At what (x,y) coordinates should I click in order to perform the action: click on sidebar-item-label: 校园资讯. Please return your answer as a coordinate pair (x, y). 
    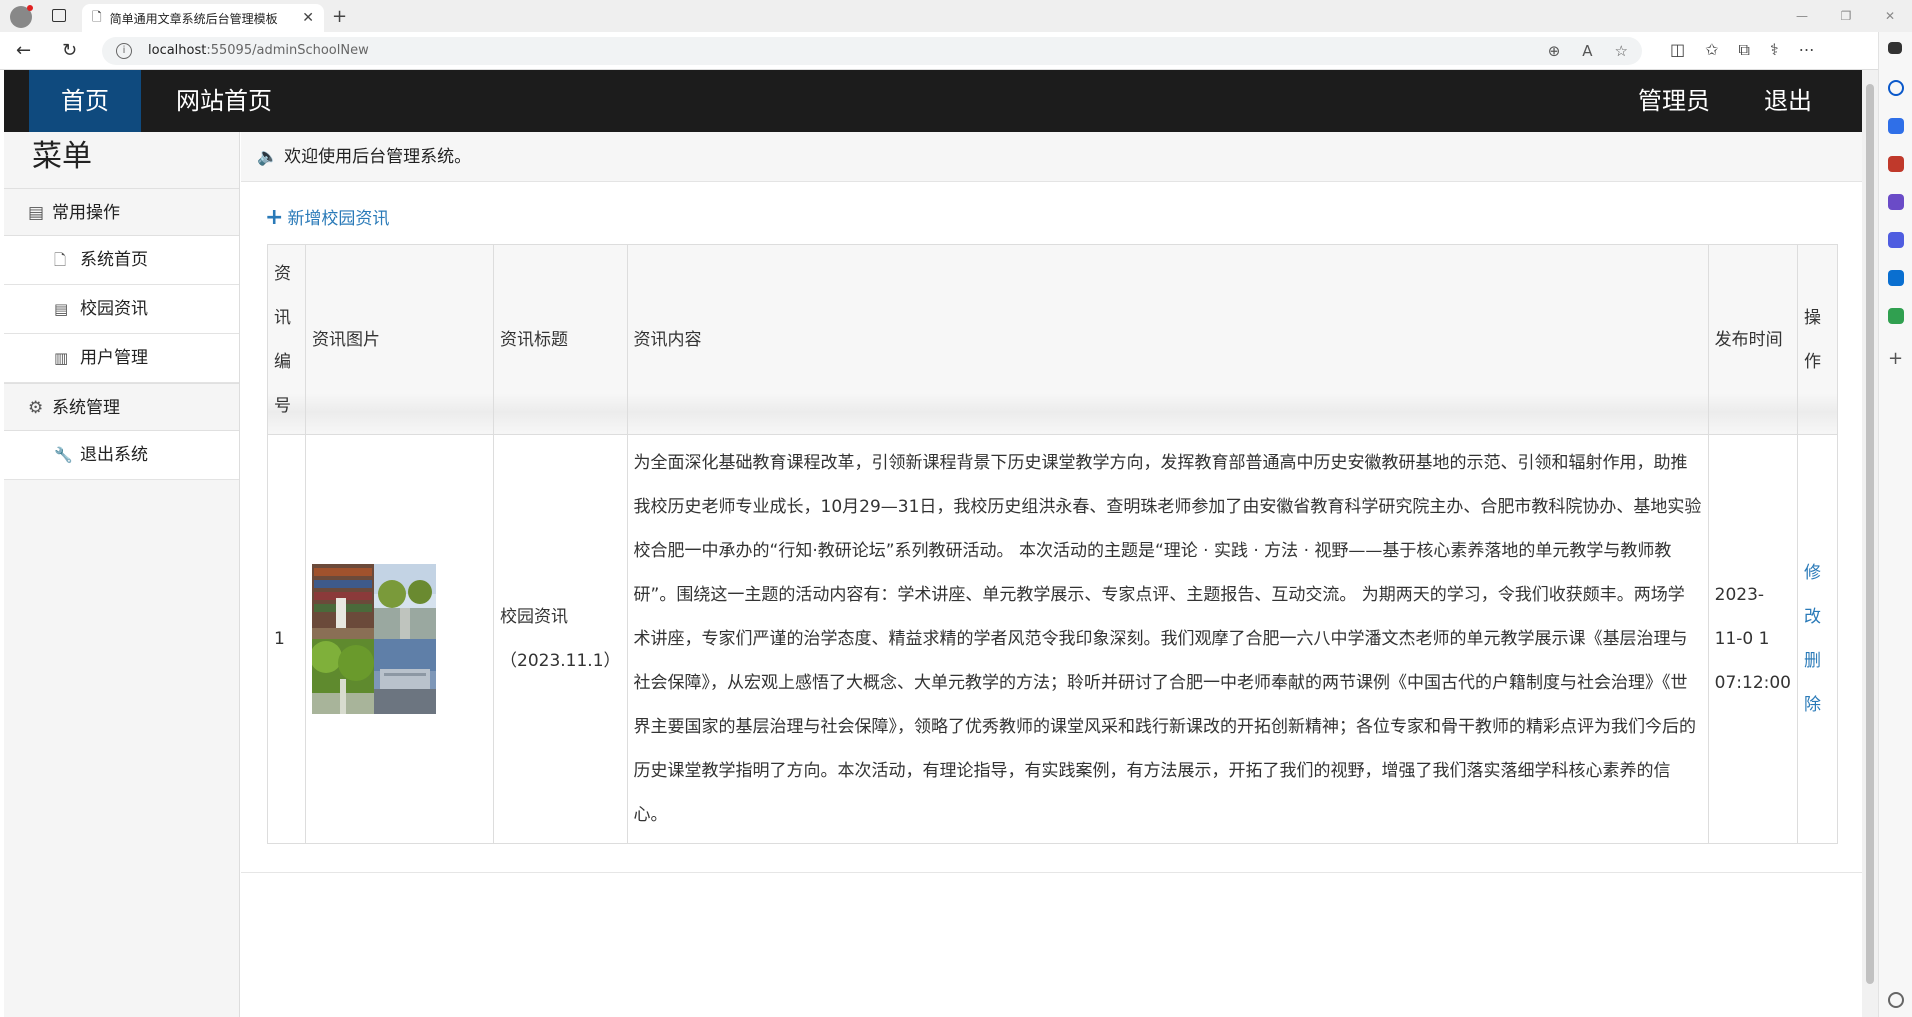
    Looking at the image, I should click on (114, 309).